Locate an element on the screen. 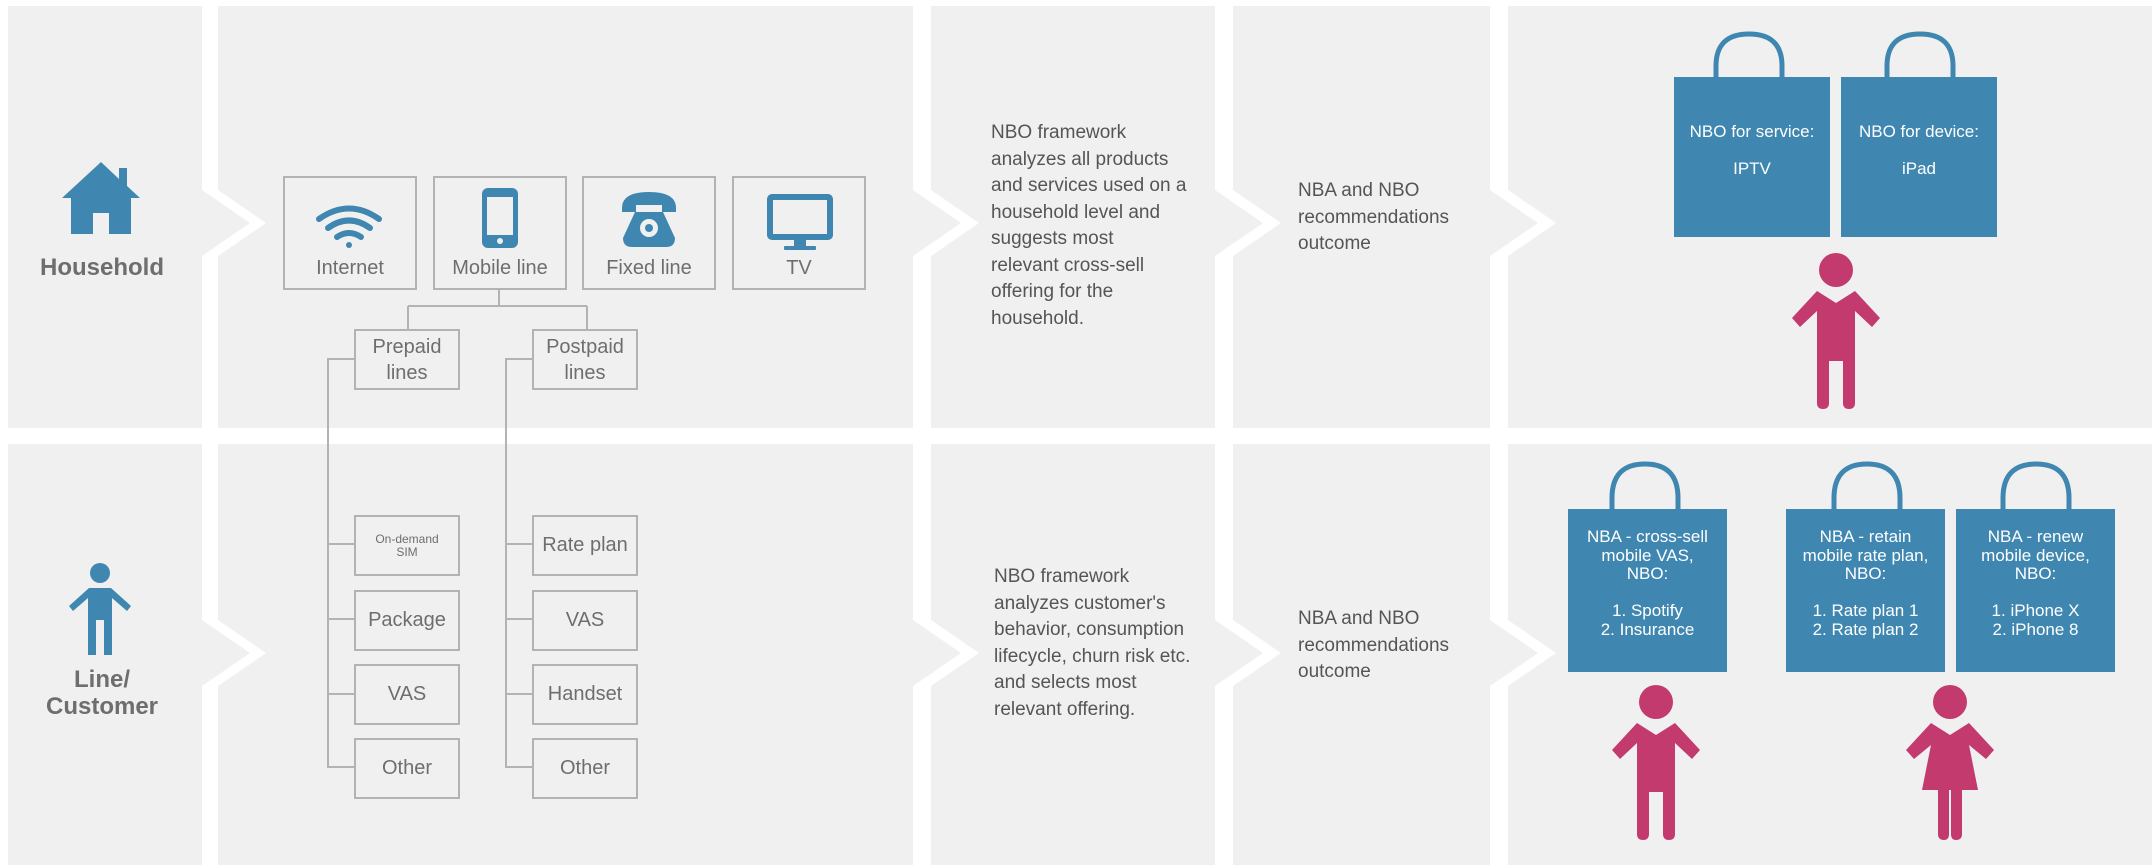 This screenshot has width=2152, height=865. prepaid-item-label: On-demand SIM is located at coordinates (407, 545).